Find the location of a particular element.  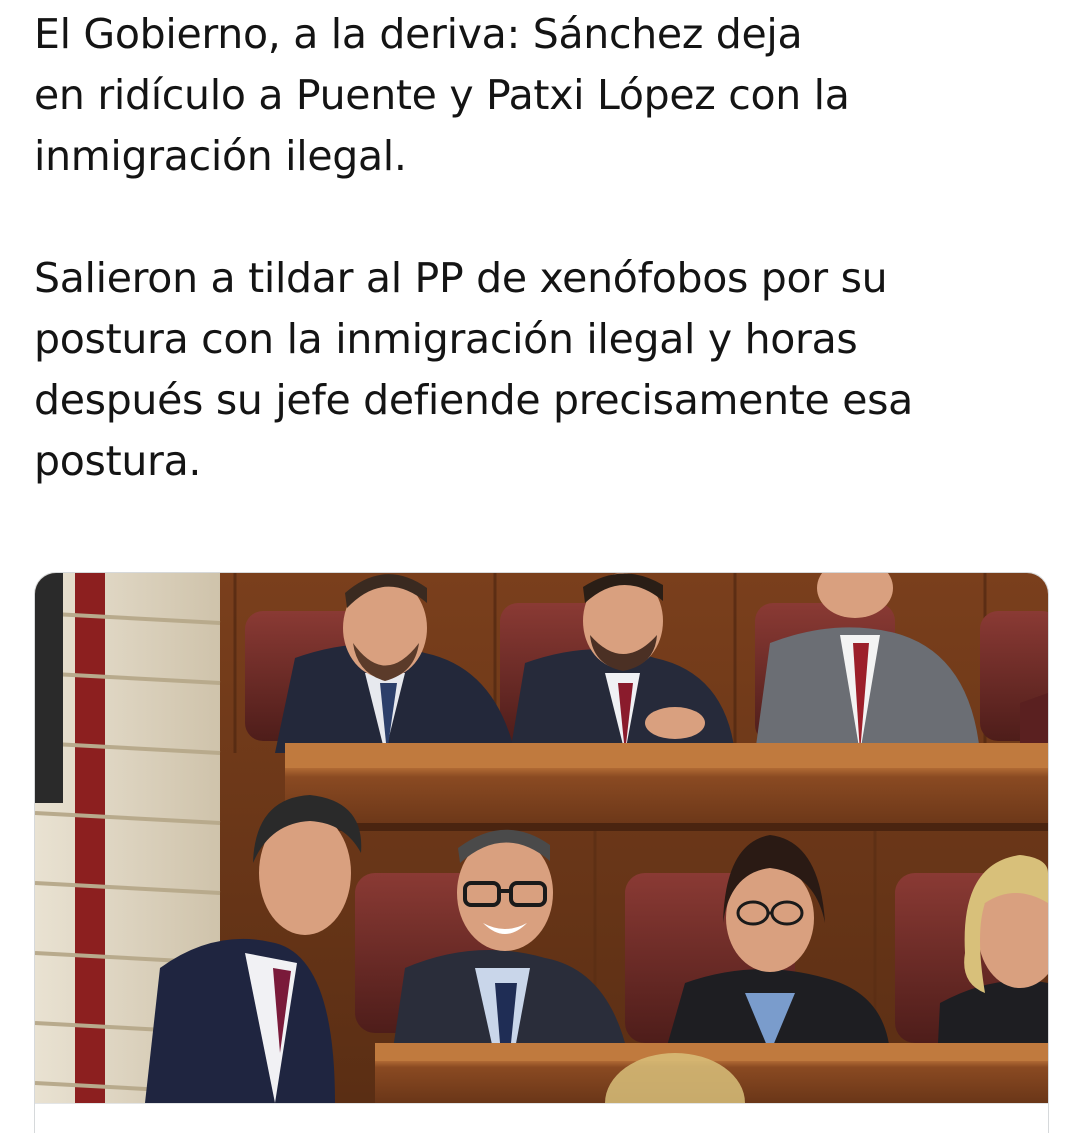

media-card-footer is located at coordinates (541, 1118).